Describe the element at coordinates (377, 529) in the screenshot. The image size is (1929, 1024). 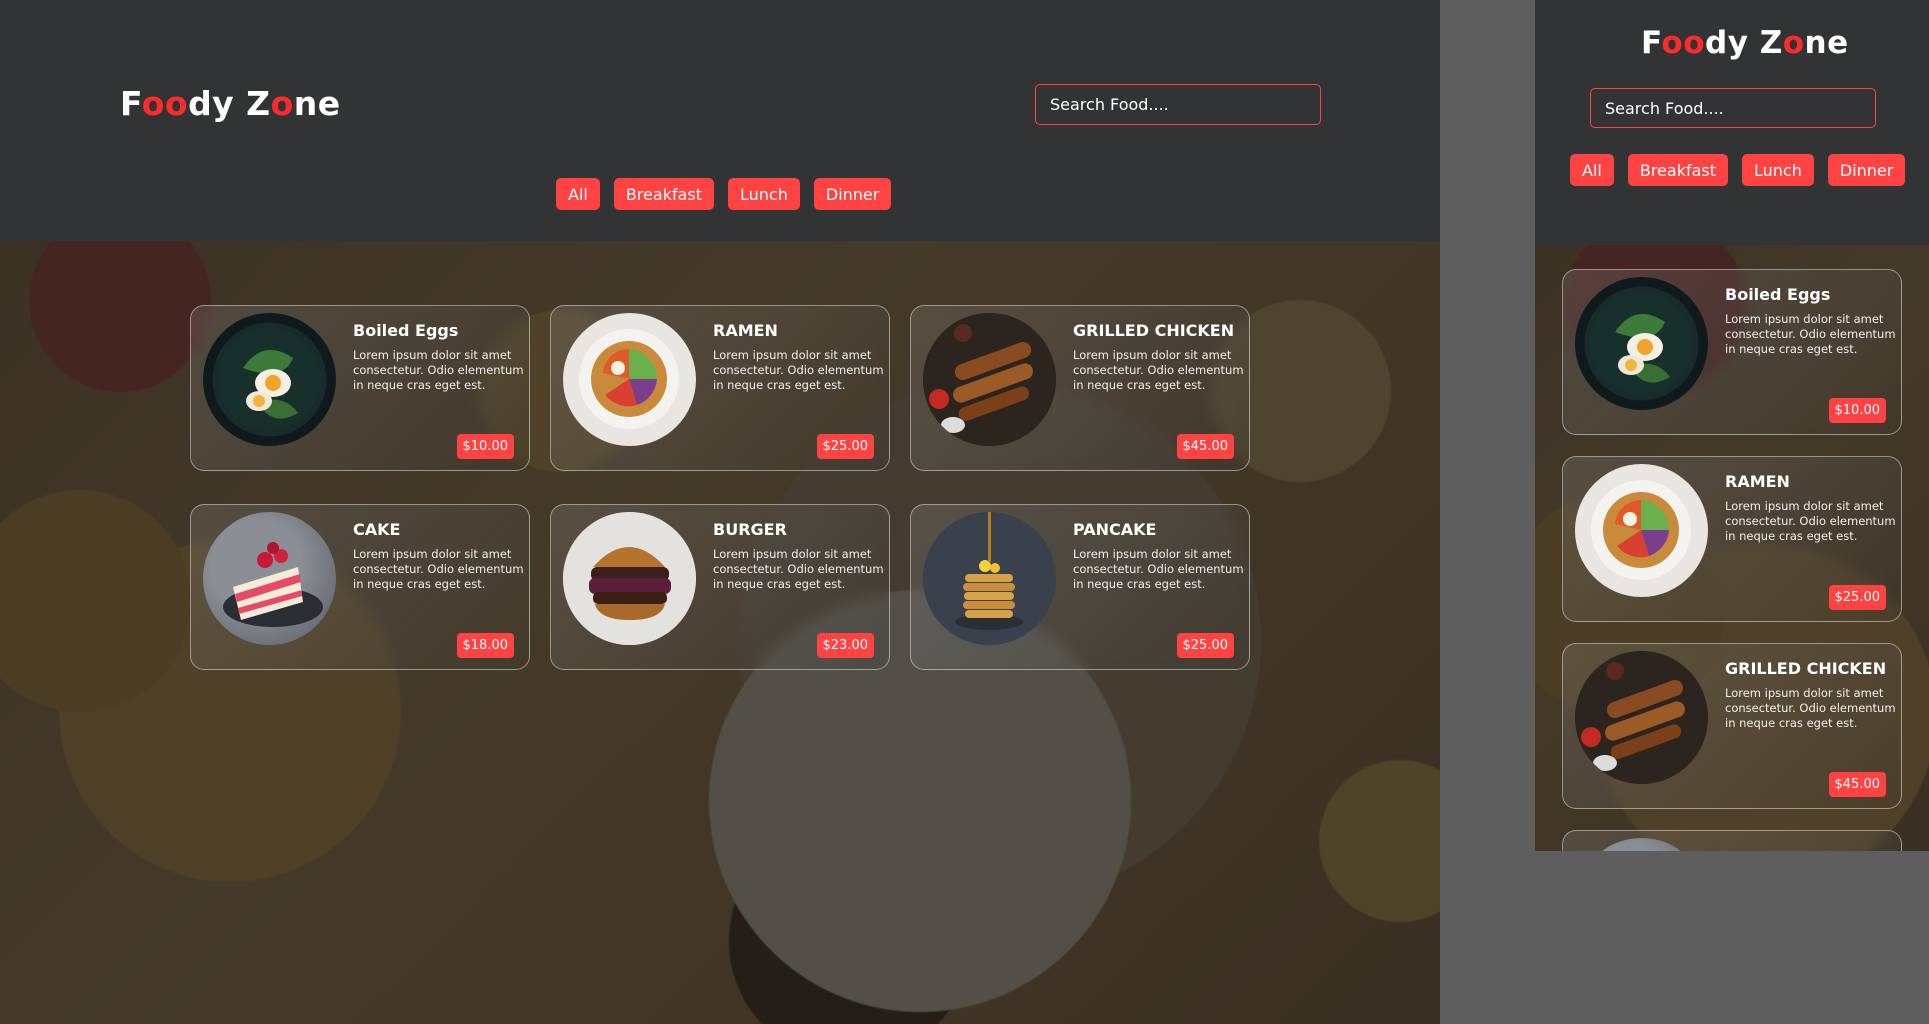
I see `food-name: CAKE` at that location.